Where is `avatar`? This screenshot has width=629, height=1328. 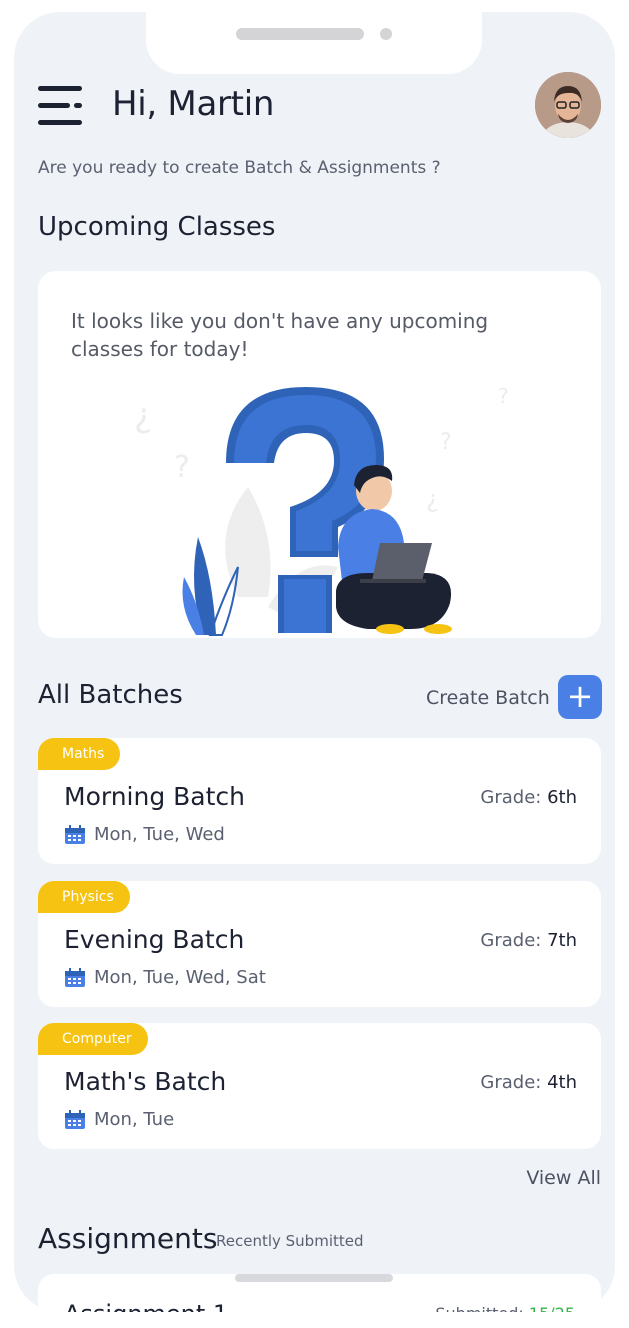 avatar is located at coordinates (568, 105).